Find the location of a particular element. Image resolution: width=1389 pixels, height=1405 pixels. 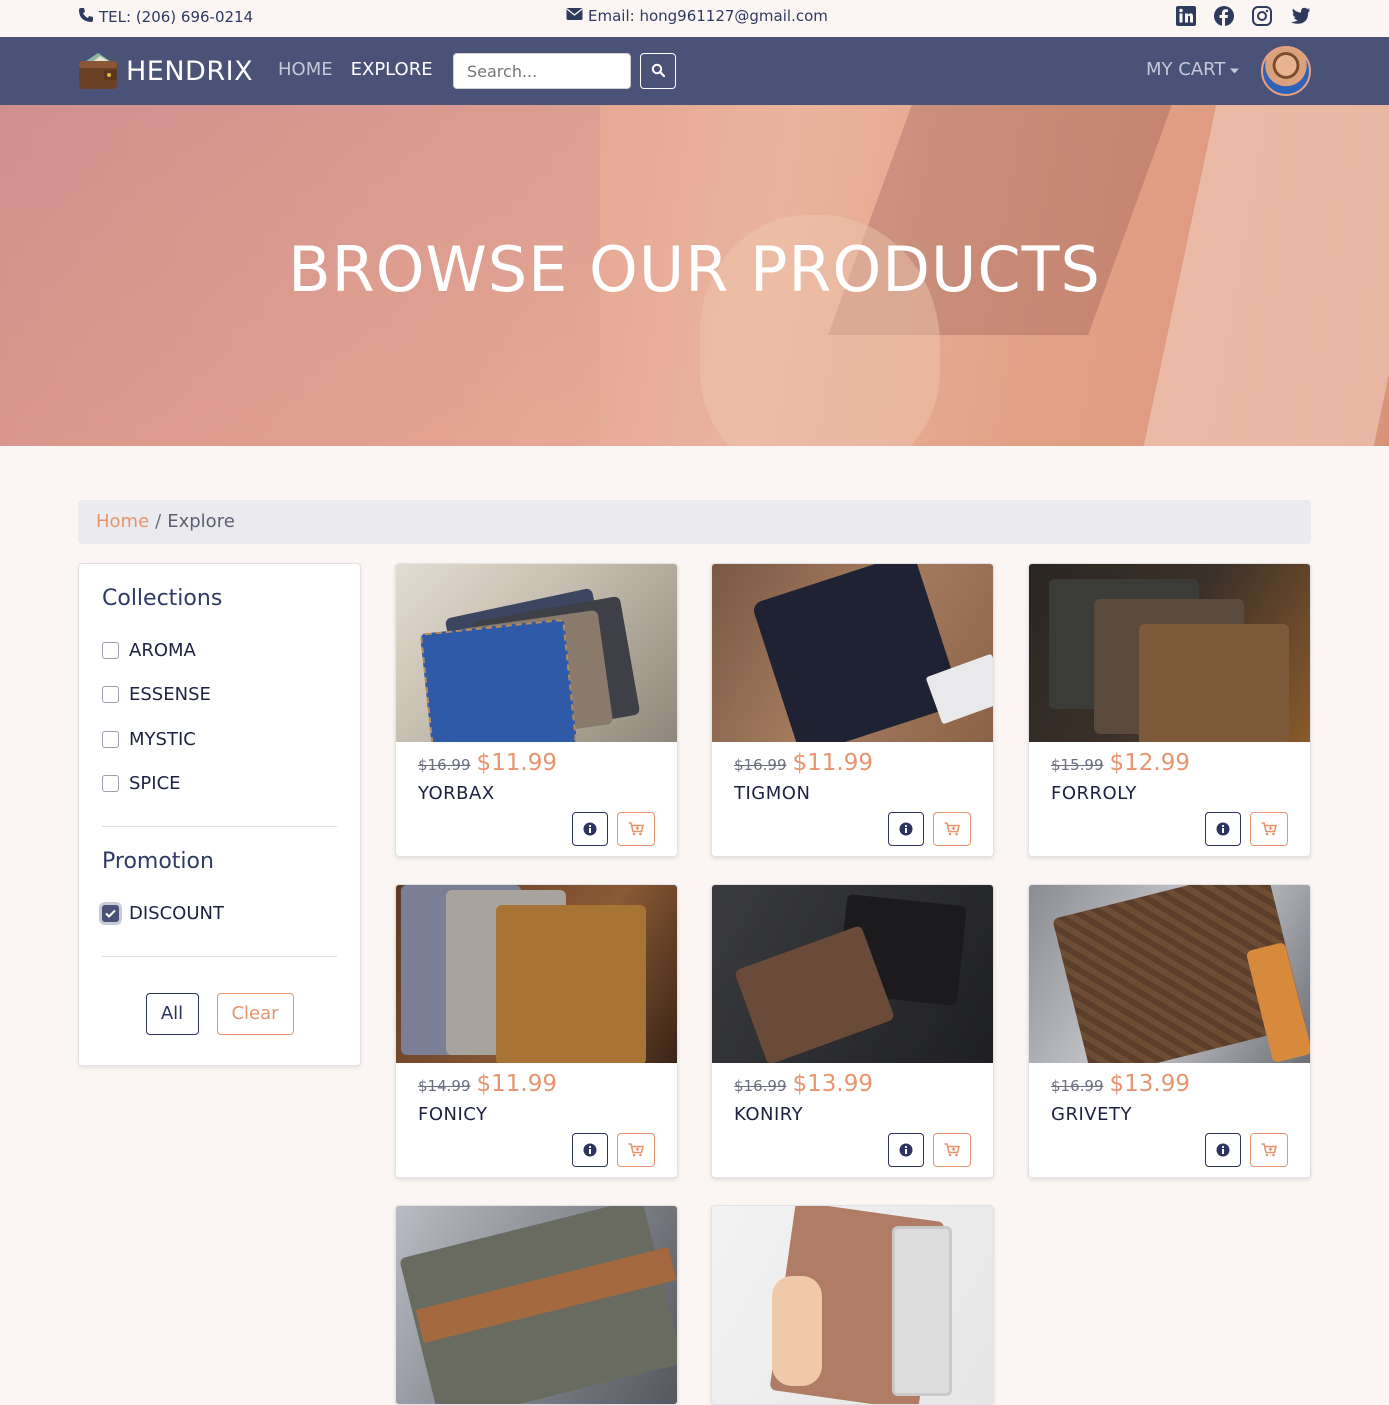

collections-heading: Collections is located at coordinates (162, 598).